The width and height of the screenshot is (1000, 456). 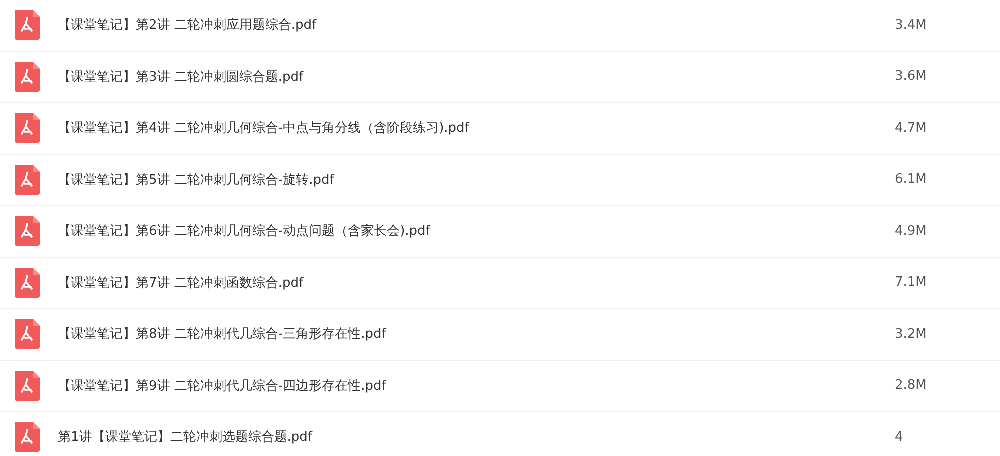 What do you see at coordinates (911, 25) in the screenshot?
I see `file-size: 3.4M` at bounding box center [911, 25].